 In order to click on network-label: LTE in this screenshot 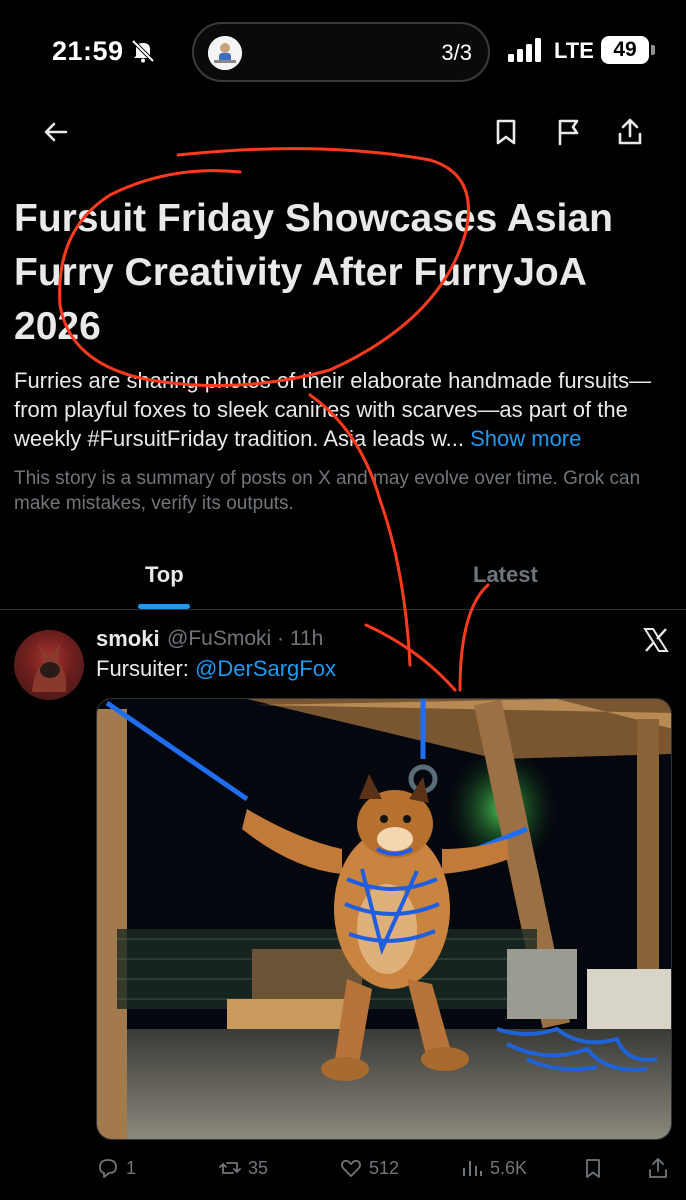, I will do `click(574, 50)`.